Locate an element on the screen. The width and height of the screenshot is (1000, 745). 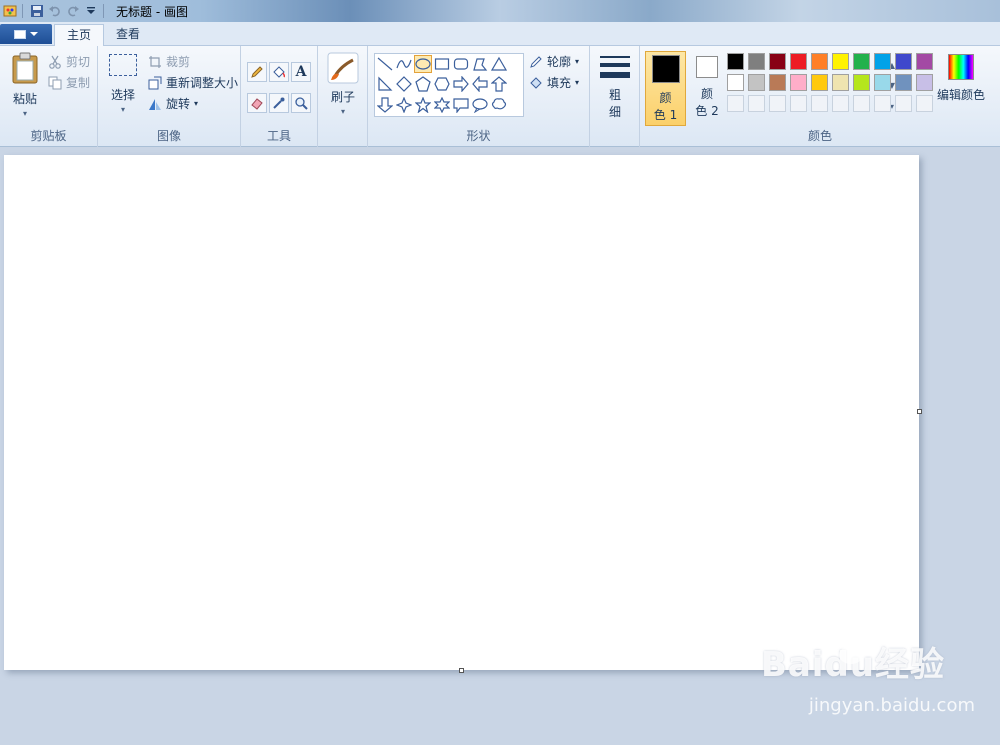
hexagon-shape-icon is located at coordinates (442, 84).